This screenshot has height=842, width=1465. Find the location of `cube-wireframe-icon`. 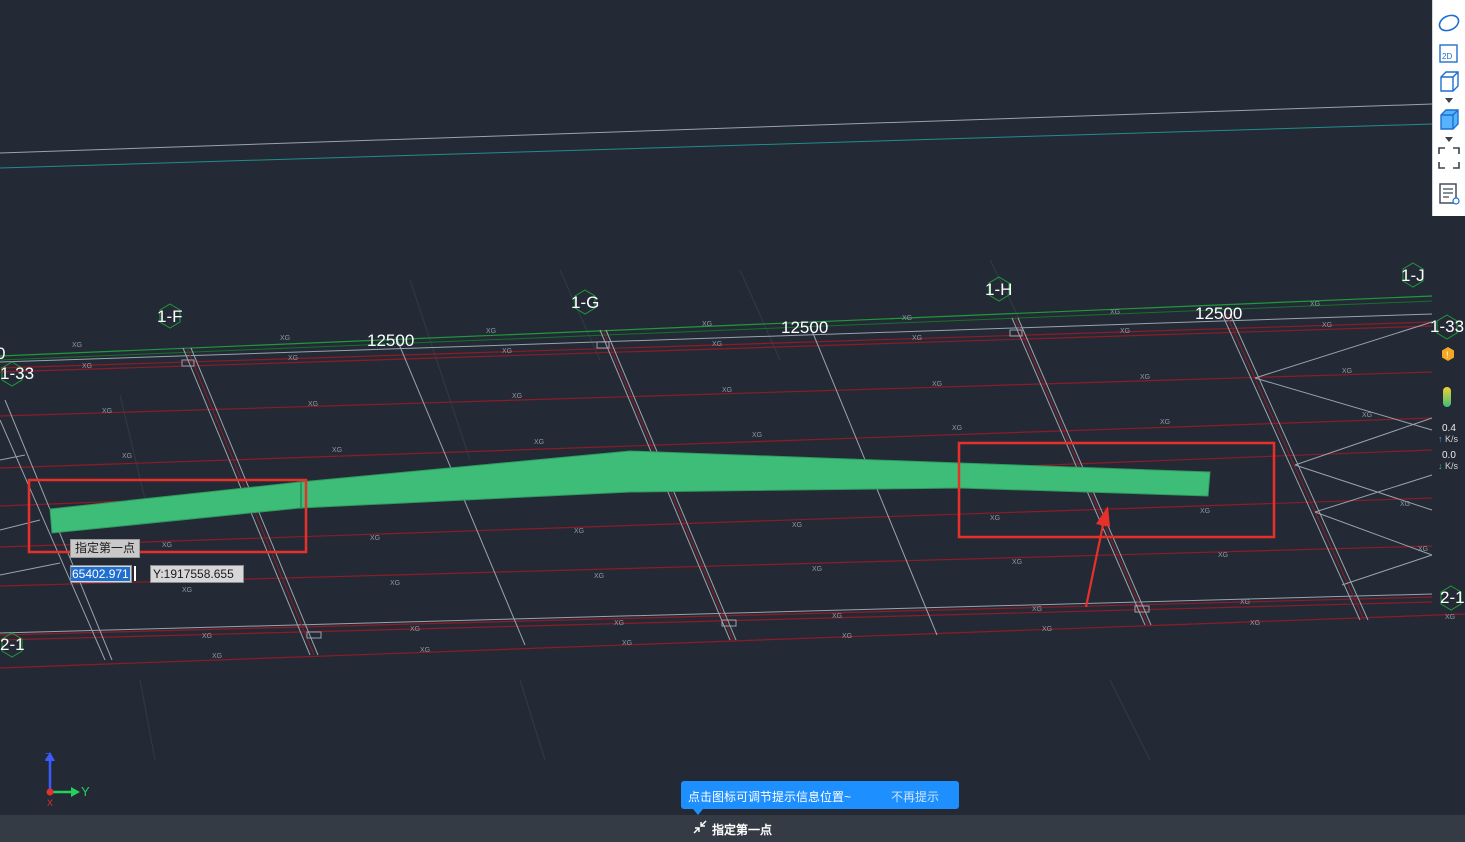

cube-wireframe-icon is located at coordinates (1449, 81).